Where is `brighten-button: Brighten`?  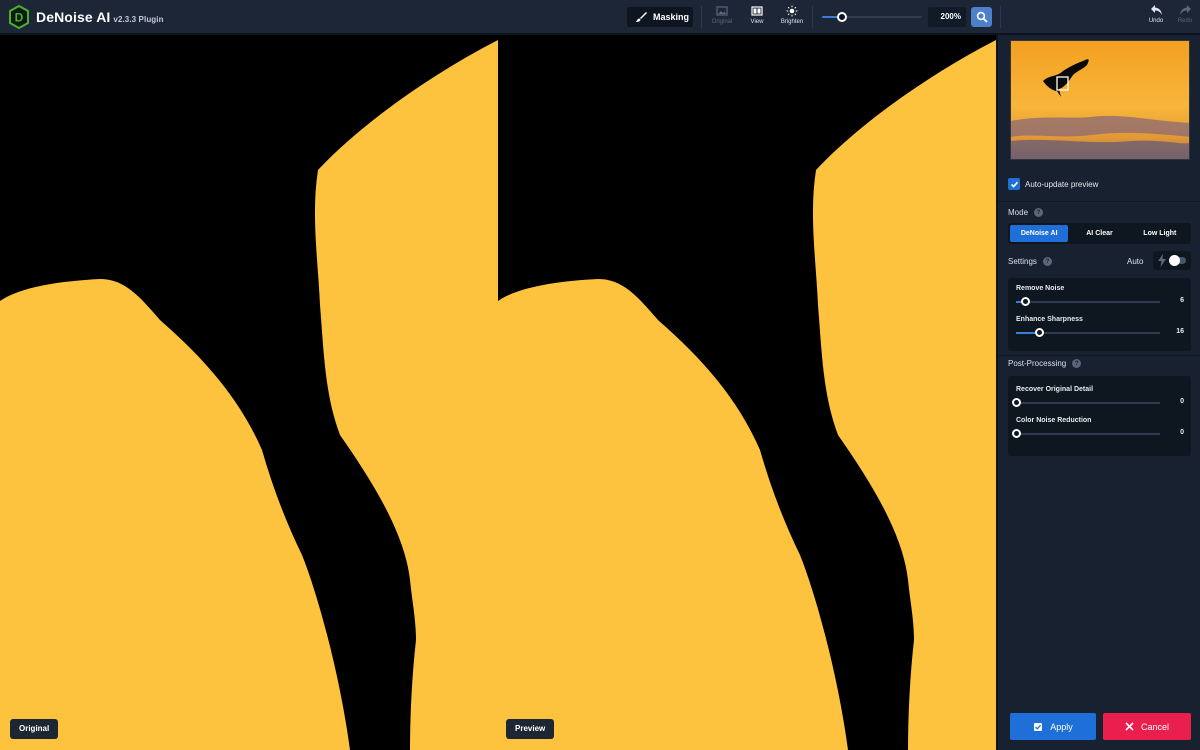
brighten-button: Brighten is located at coordinates (792, 17).